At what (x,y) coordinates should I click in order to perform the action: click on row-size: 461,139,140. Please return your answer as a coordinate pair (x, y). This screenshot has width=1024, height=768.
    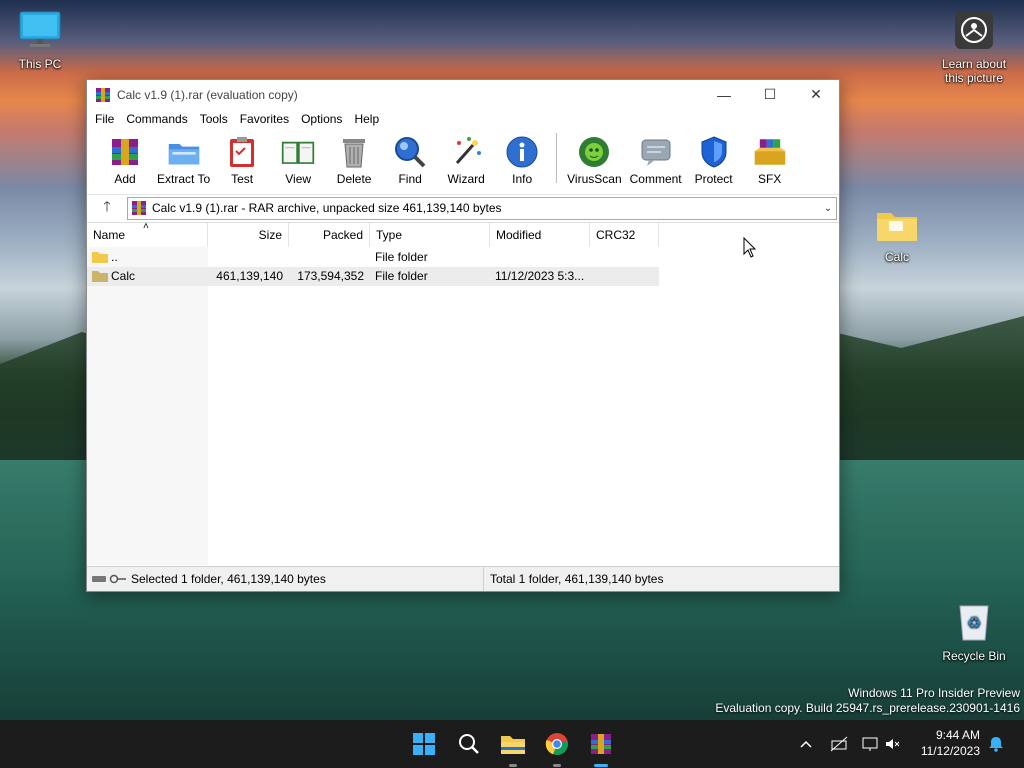
    Looking at the image, I should click on (249, 276).